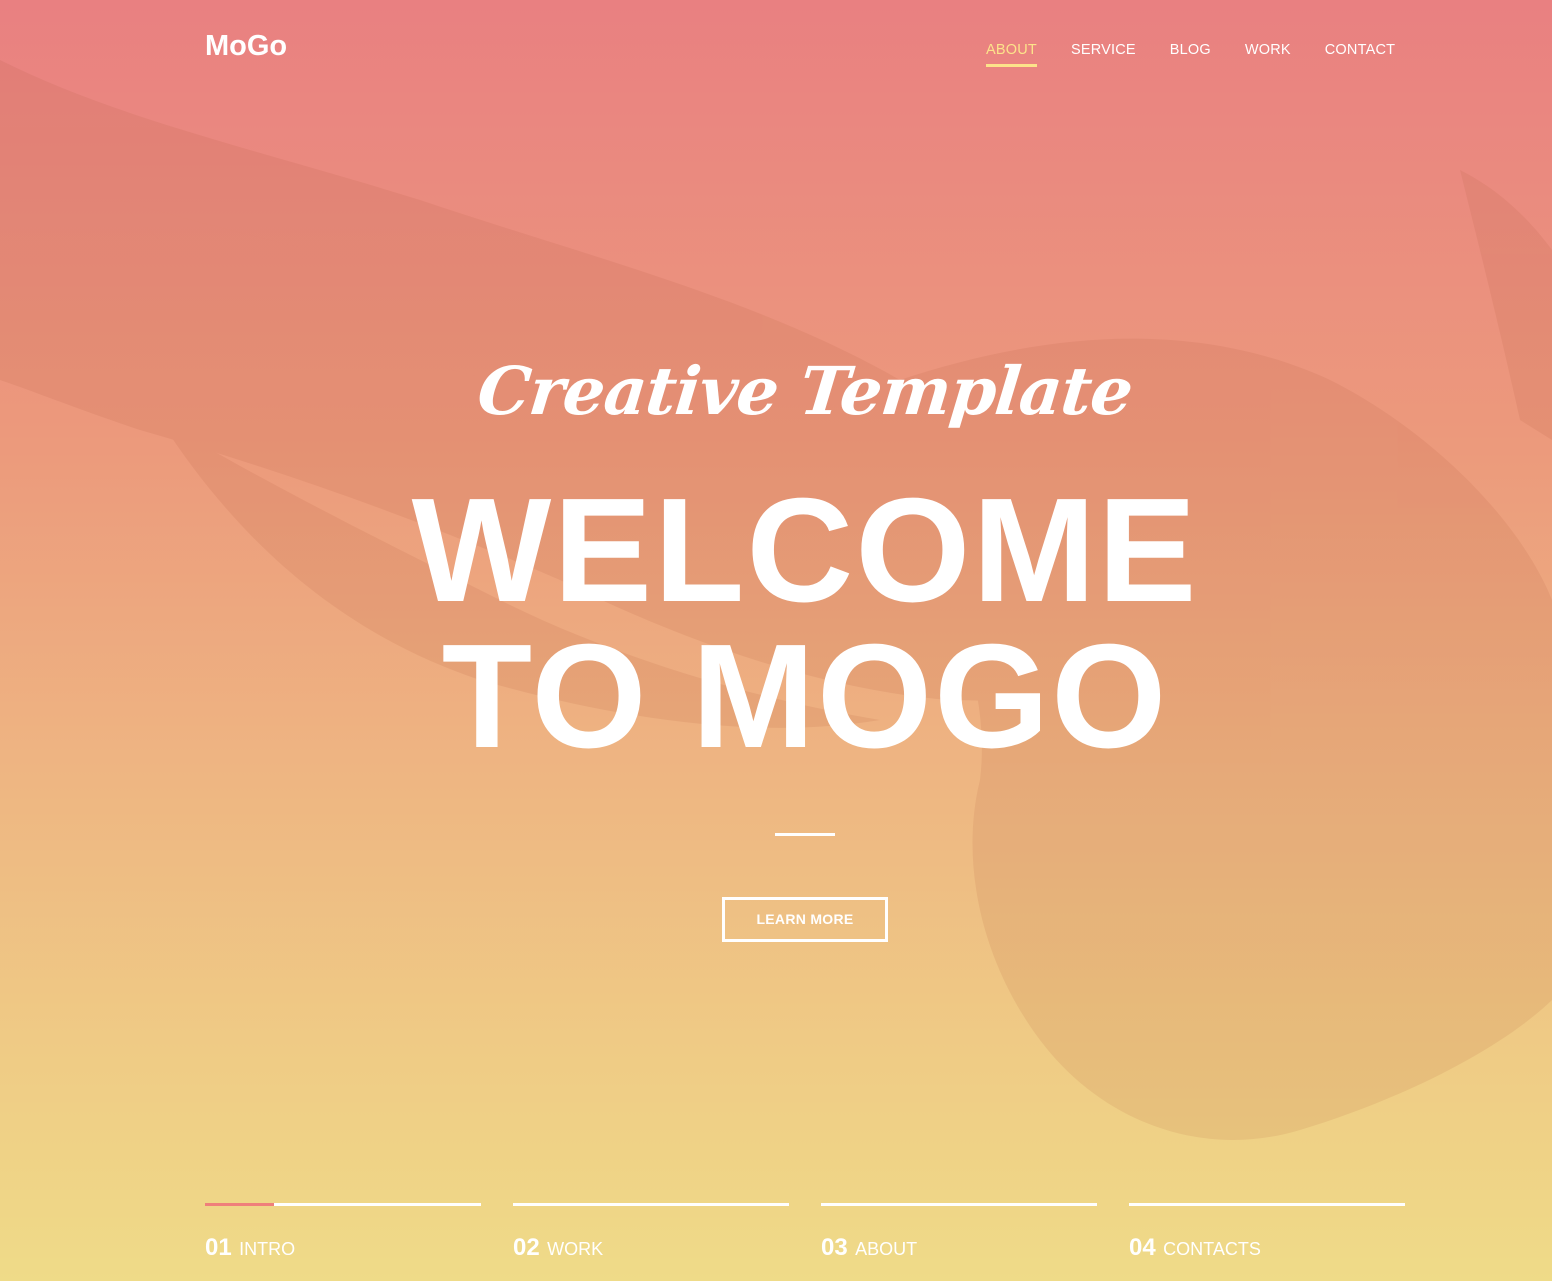  What do you see at coordinates (575, 1249) in the screenshot?
I see `slider-tab-text: WORK` at bounding box center [575, 1249].